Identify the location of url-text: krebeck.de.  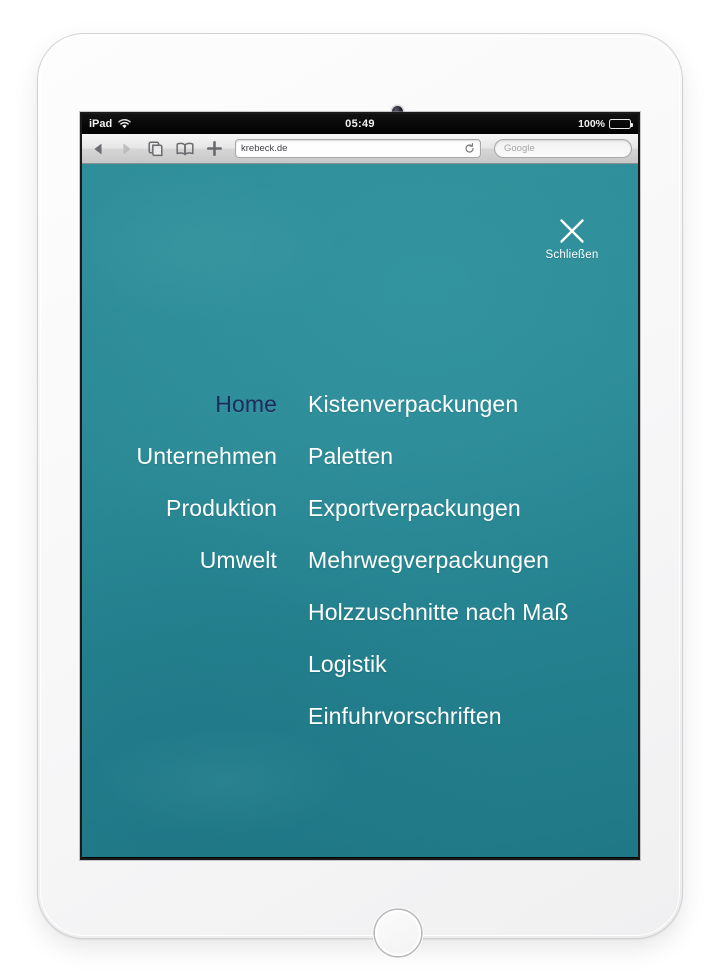
(264, 148).